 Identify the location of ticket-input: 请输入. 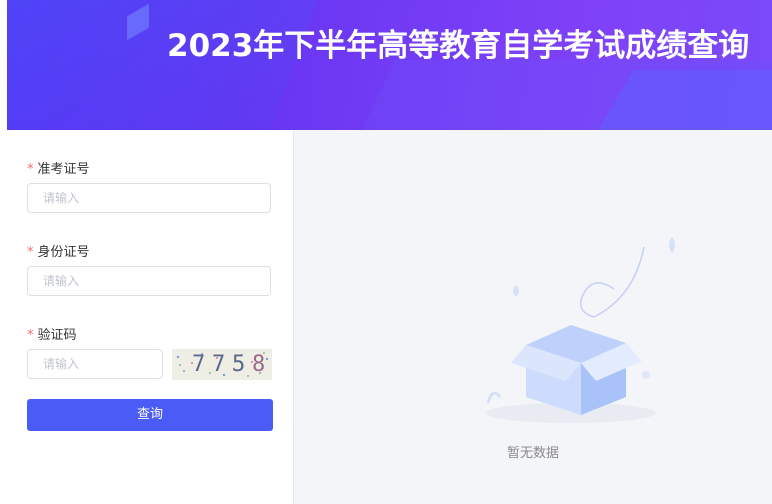
(149, 198).